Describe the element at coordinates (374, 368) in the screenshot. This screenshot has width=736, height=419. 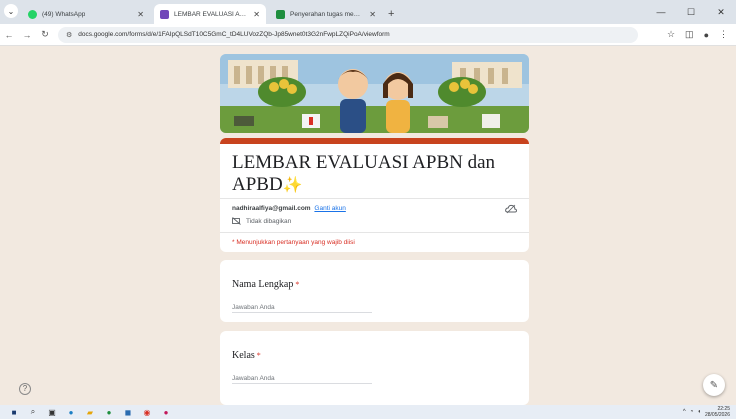
I see `question-card-kelas: Kelas *` at that location.